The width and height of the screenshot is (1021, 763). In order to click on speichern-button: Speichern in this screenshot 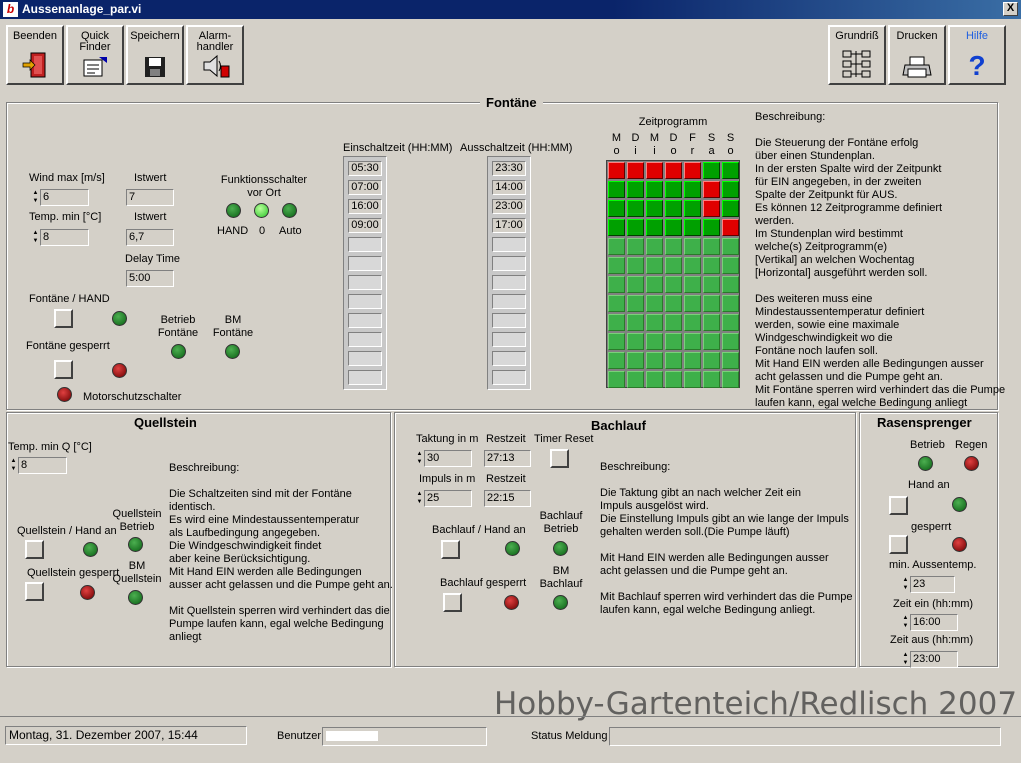, I will do `click(155, 55)`.